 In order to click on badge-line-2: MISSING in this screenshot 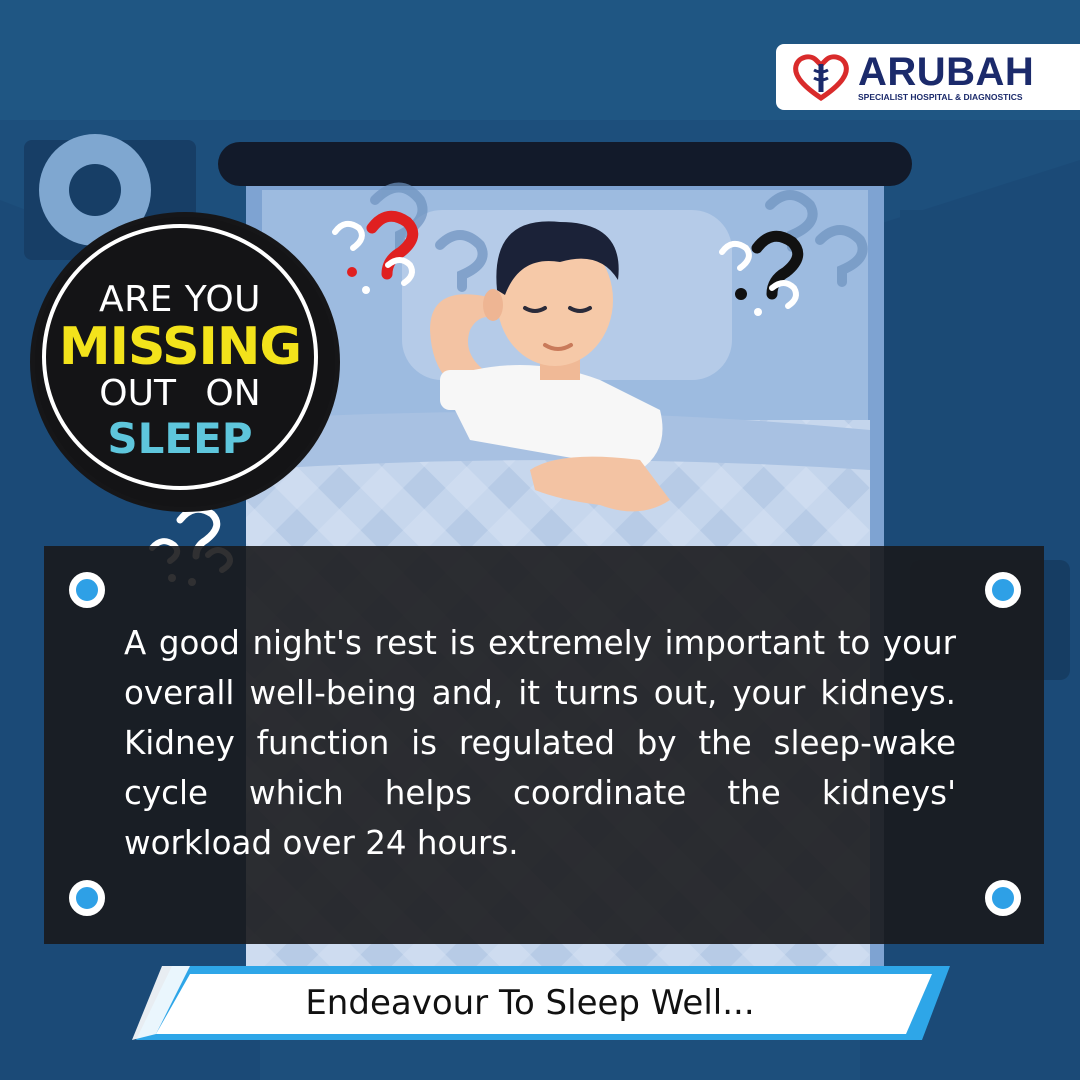, I will do `click(180, 347)`.